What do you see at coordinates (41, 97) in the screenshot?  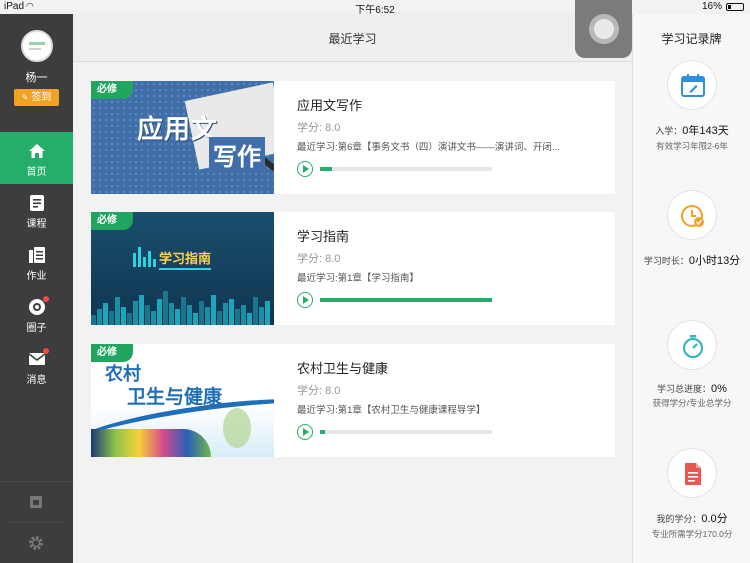 I see `checkin-label: 签到` at bounding box center [41, 97].